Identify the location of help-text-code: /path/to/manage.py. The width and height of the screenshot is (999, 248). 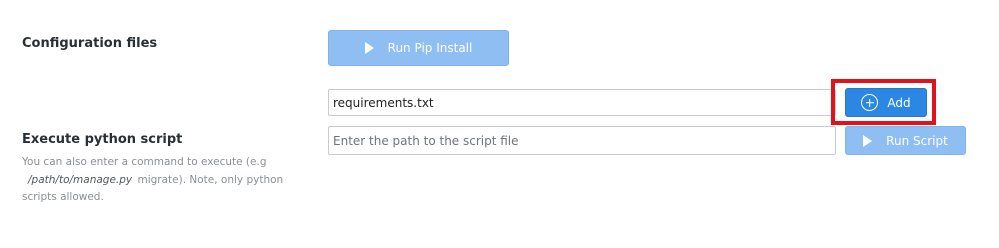
(80, 179).